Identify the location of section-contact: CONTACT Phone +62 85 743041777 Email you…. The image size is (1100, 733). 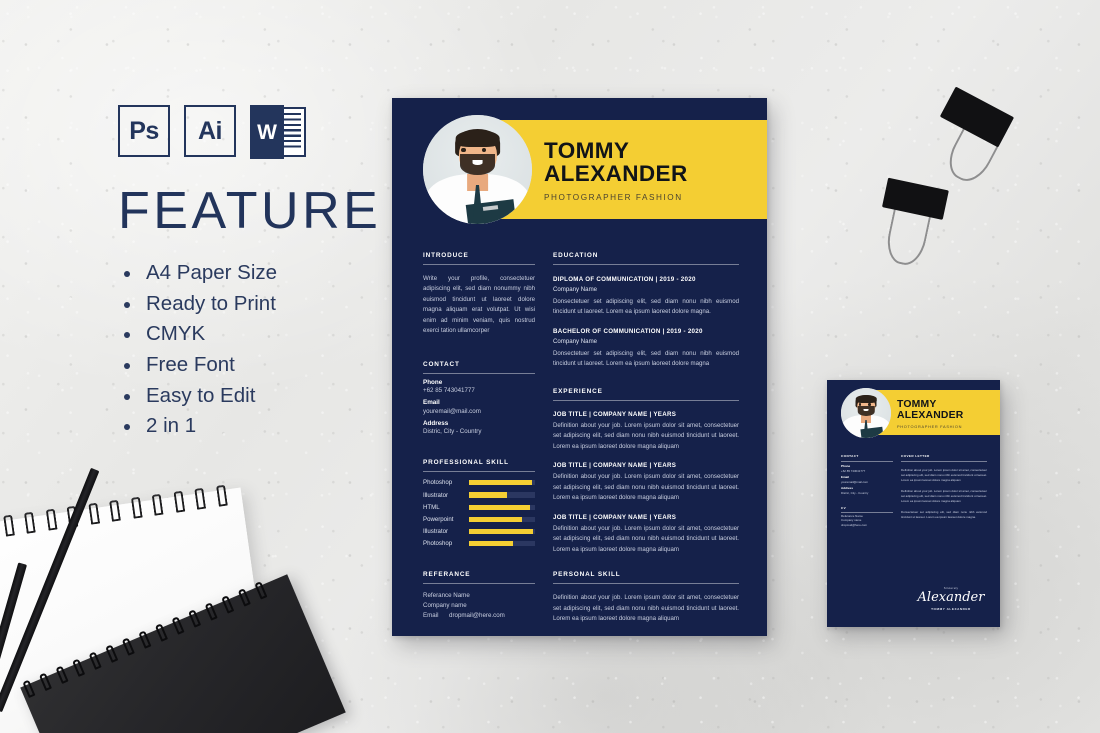
(479, 398).